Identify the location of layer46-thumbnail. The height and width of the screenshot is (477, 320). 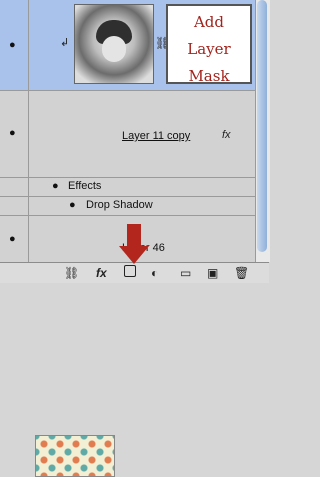
(75, 456).